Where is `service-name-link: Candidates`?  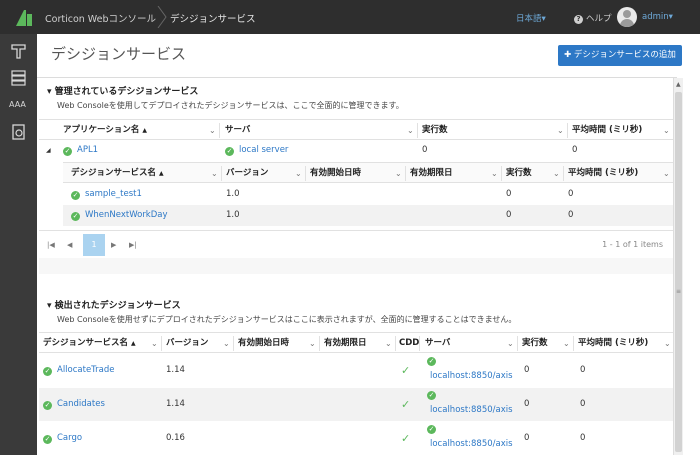
service-name-link: Candidates is located at coordinates (81, 404).